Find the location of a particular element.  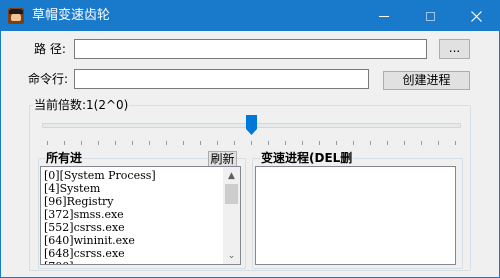

cmdline-input is located at coordinates (221, 79).